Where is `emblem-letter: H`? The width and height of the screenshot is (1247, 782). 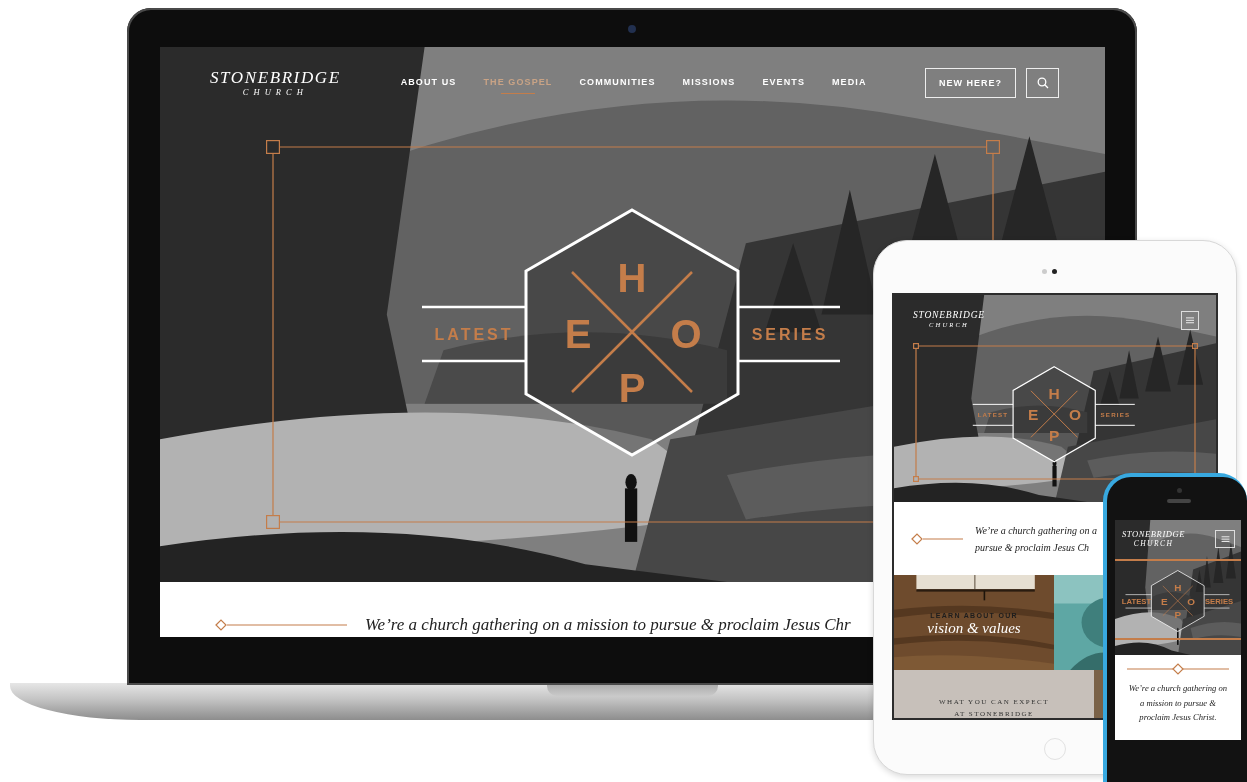
emblem-letter: H is located at coordinates (1177, 587).